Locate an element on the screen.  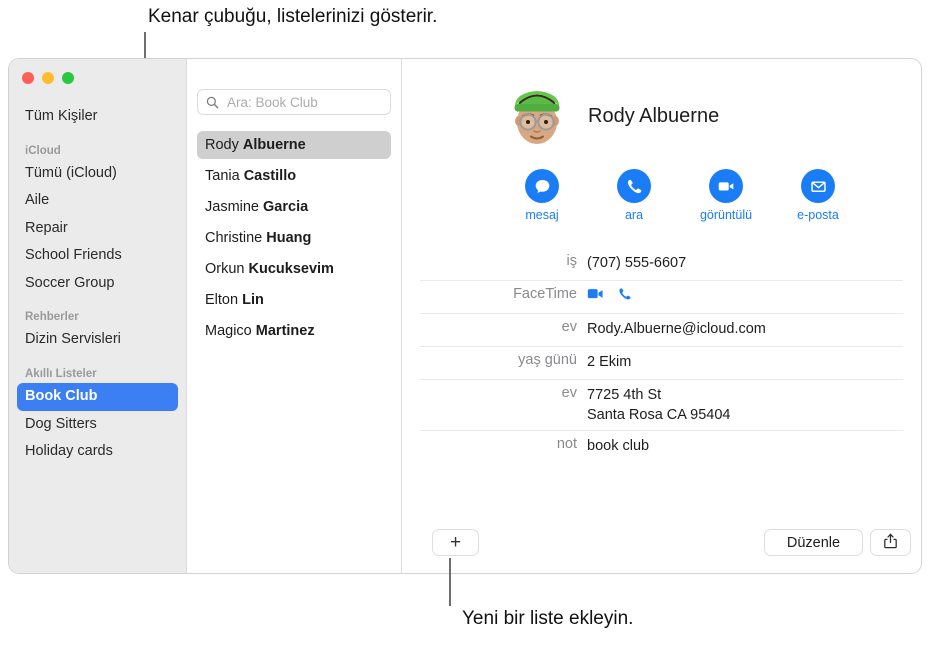
field-label: iş is located at coordinates (571, 261).